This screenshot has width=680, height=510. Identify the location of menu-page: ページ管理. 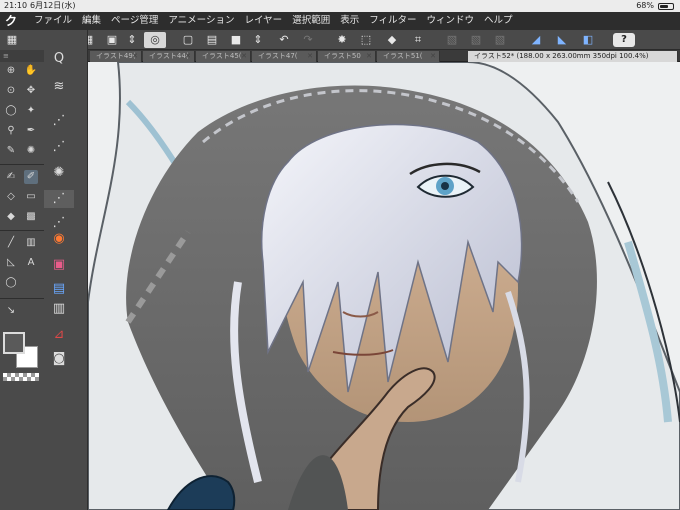
(134, 21).